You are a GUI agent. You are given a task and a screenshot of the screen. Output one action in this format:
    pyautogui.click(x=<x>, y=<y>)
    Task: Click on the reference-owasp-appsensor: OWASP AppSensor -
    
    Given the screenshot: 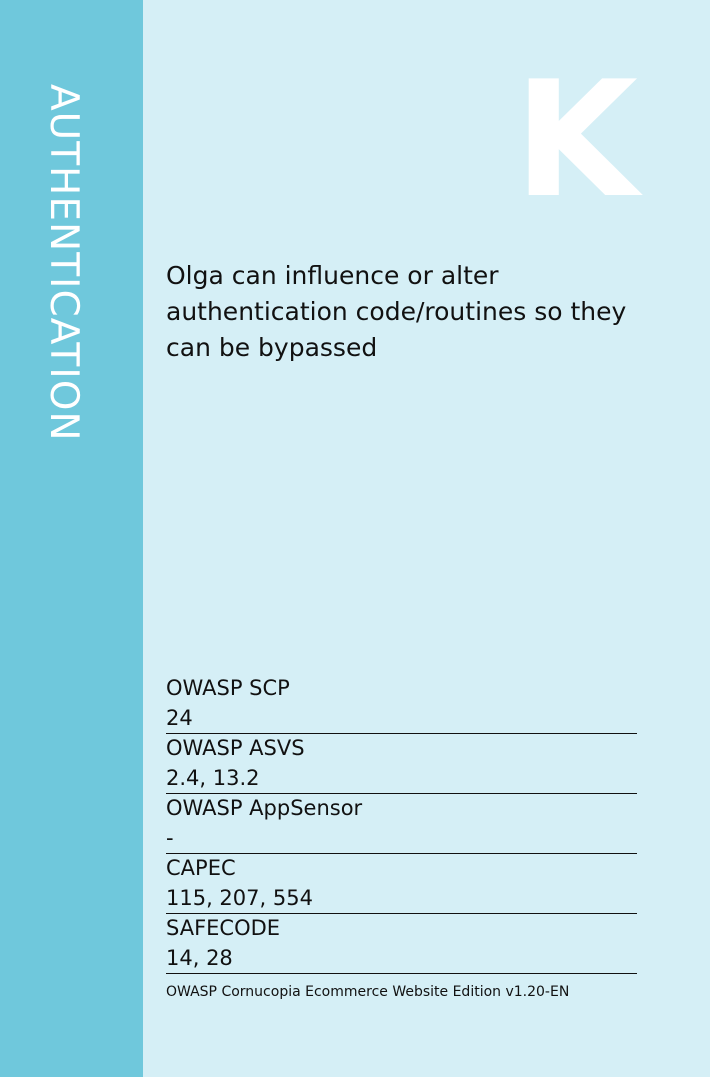 What is the action you would take?
    pyautogui.click(x=401, y=824)
    